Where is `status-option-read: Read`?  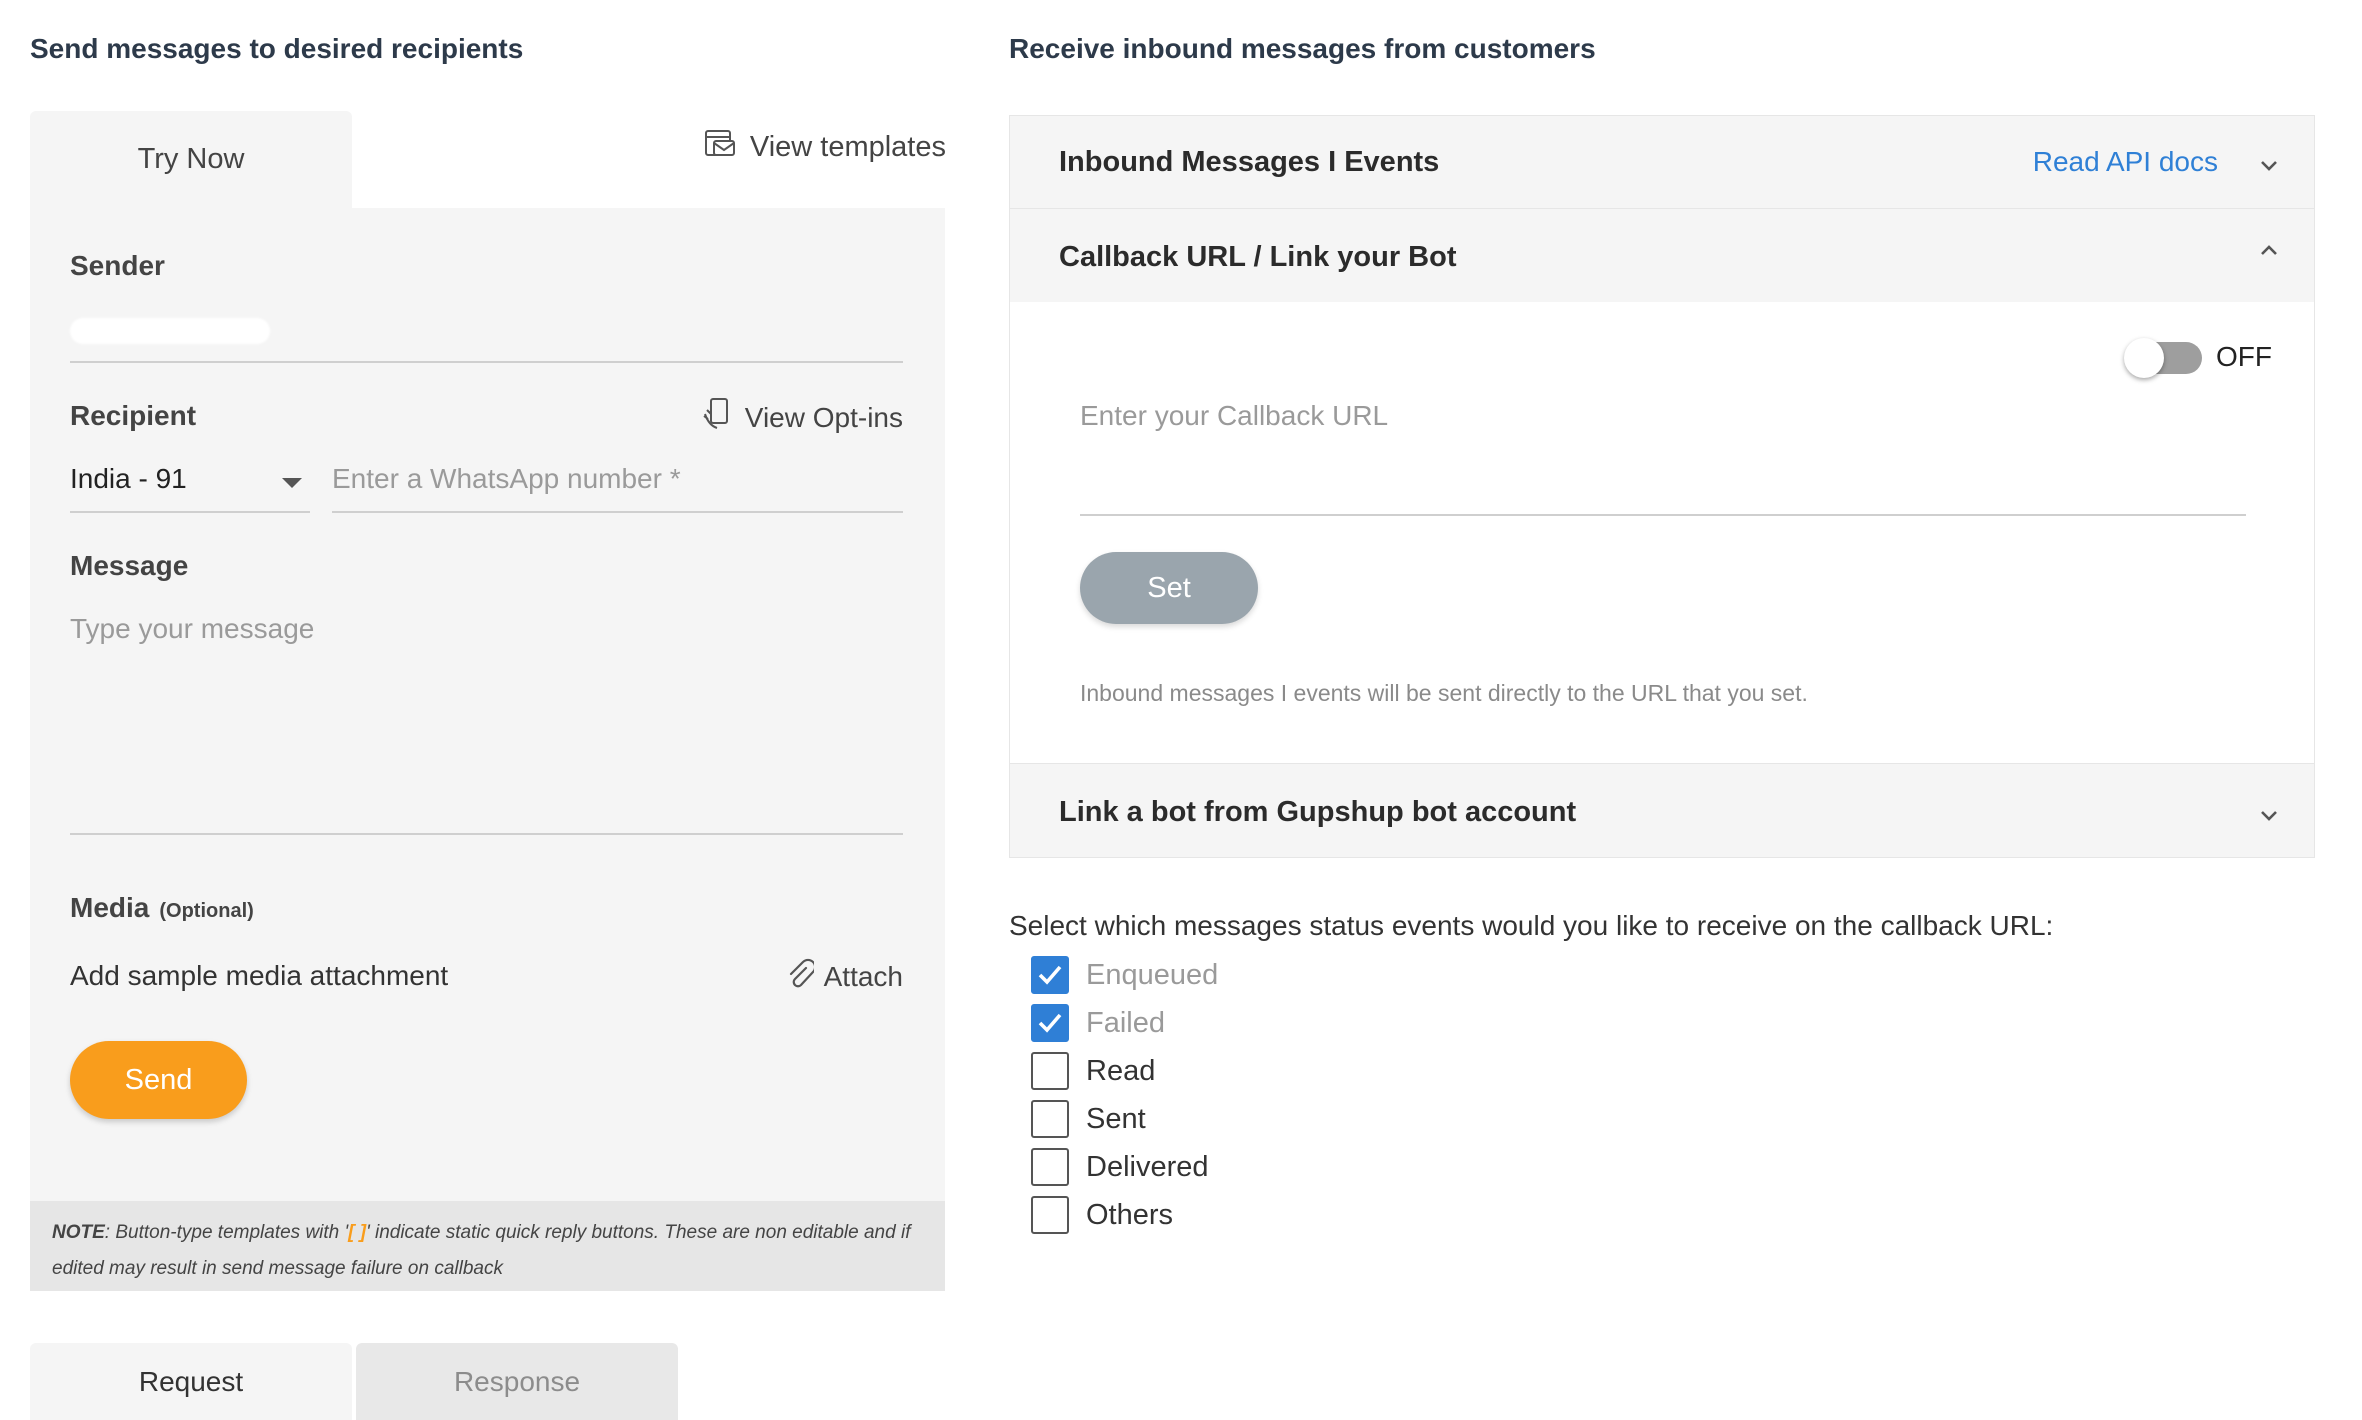
status-option-read: Read is located at coordinates (1124, 1071).